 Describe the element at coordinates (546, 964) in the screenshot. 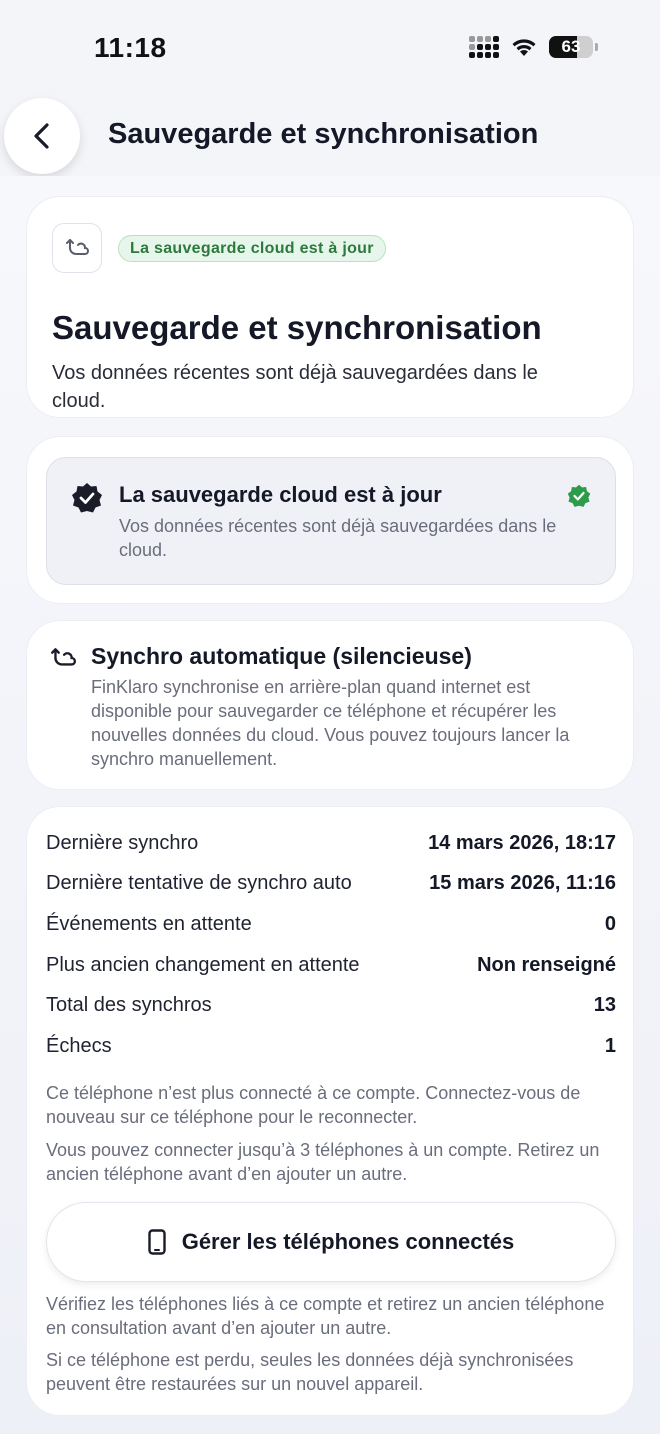

I see `stat-value: Non renseigné` at that location.